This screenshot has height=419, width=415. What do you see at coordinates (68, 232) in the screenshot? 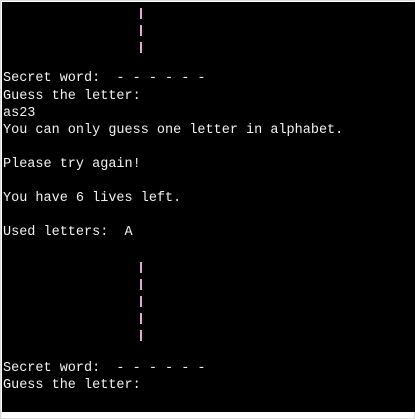
I see `used-letters-line: Used letters: A` at bounding box center [68, 232].